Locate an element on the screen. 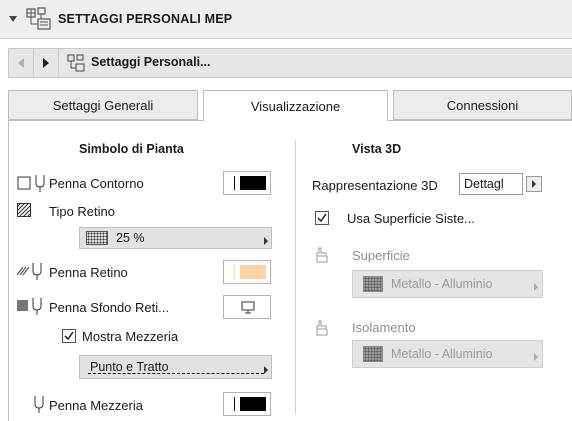 Image resolution: width=572 pixels, height=421 pixels. hatch-type-label: Tipo Retino is located at coordinates (82, 211).